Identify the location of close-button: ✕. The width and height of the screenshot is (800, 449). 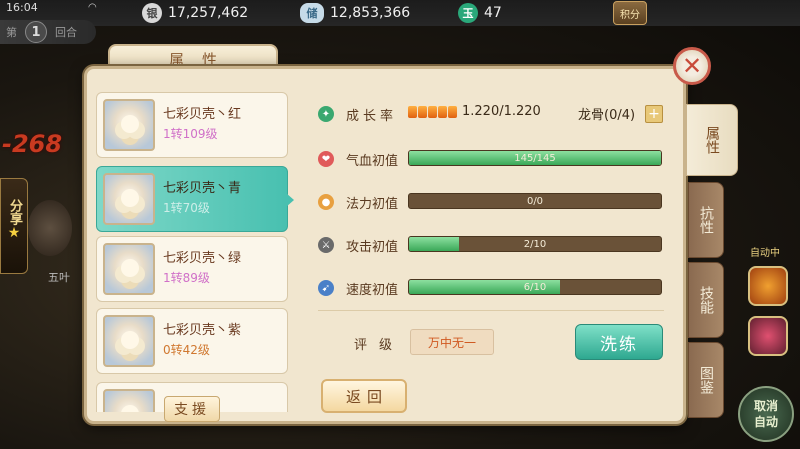
(692, 66).